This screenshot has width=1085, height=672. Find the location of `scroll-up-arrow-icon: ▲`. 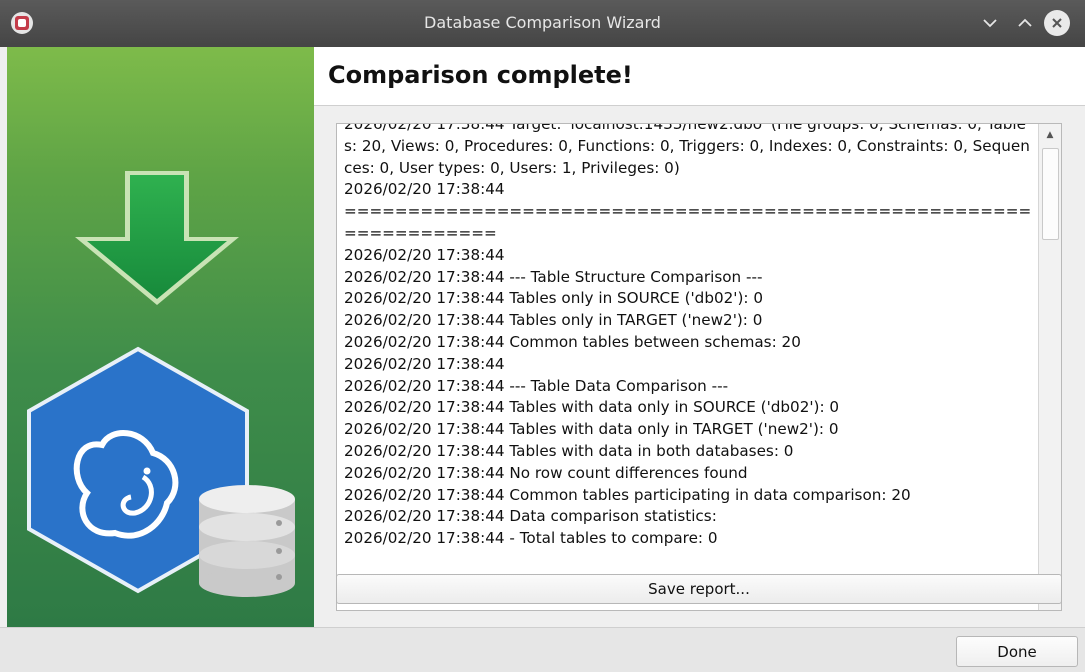

scroll-up-arrow-icon: ▲ is located at coordinates (1050, 135).